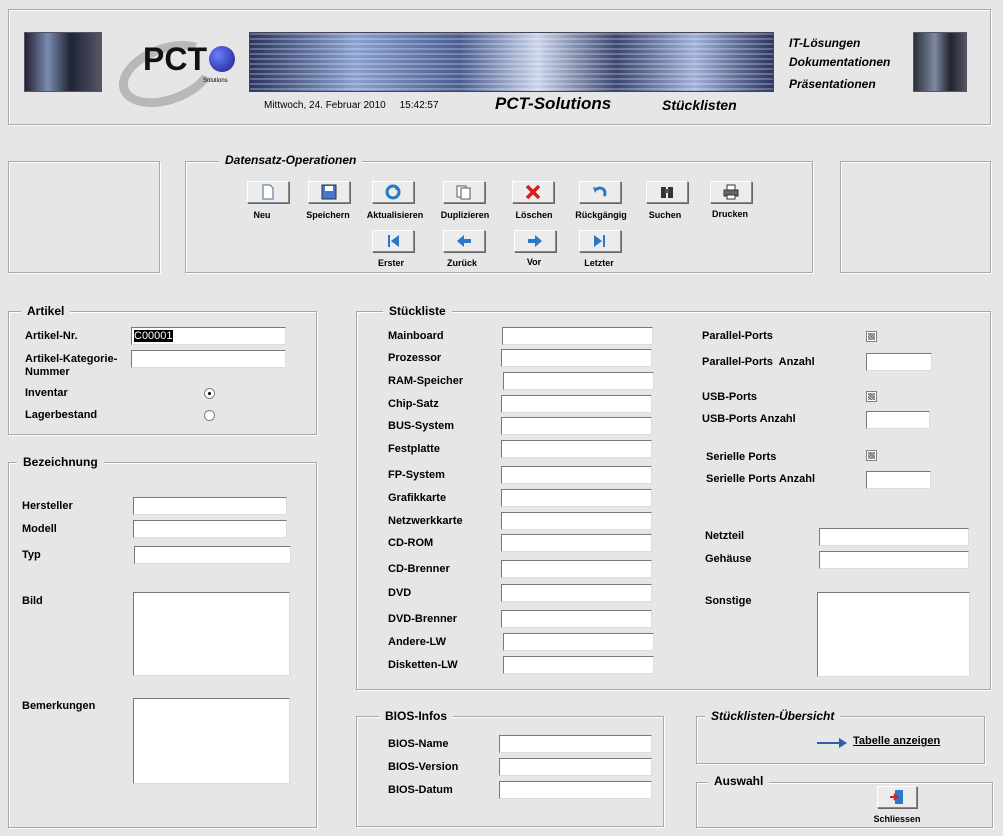 The image size is (1003, 836). What do you see at coordinates (175, 59) in the screenshot?
I see `logo-text: PCT` at bounding box center [175, 59].